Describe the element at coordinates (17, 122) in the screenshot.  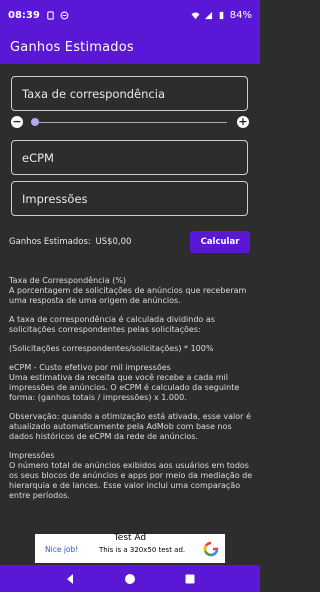
I see `minus-icon: −` at that location.